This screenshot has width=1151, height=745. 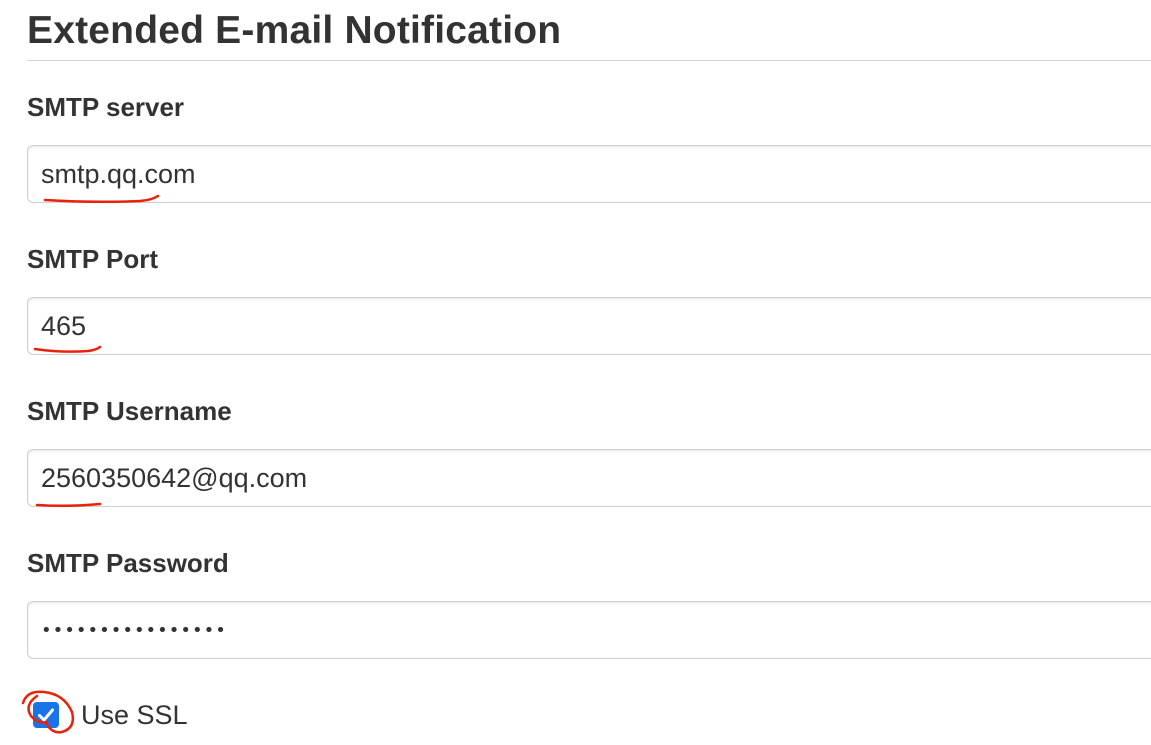 I want to click on section-divider, so click(x=589, y=60).